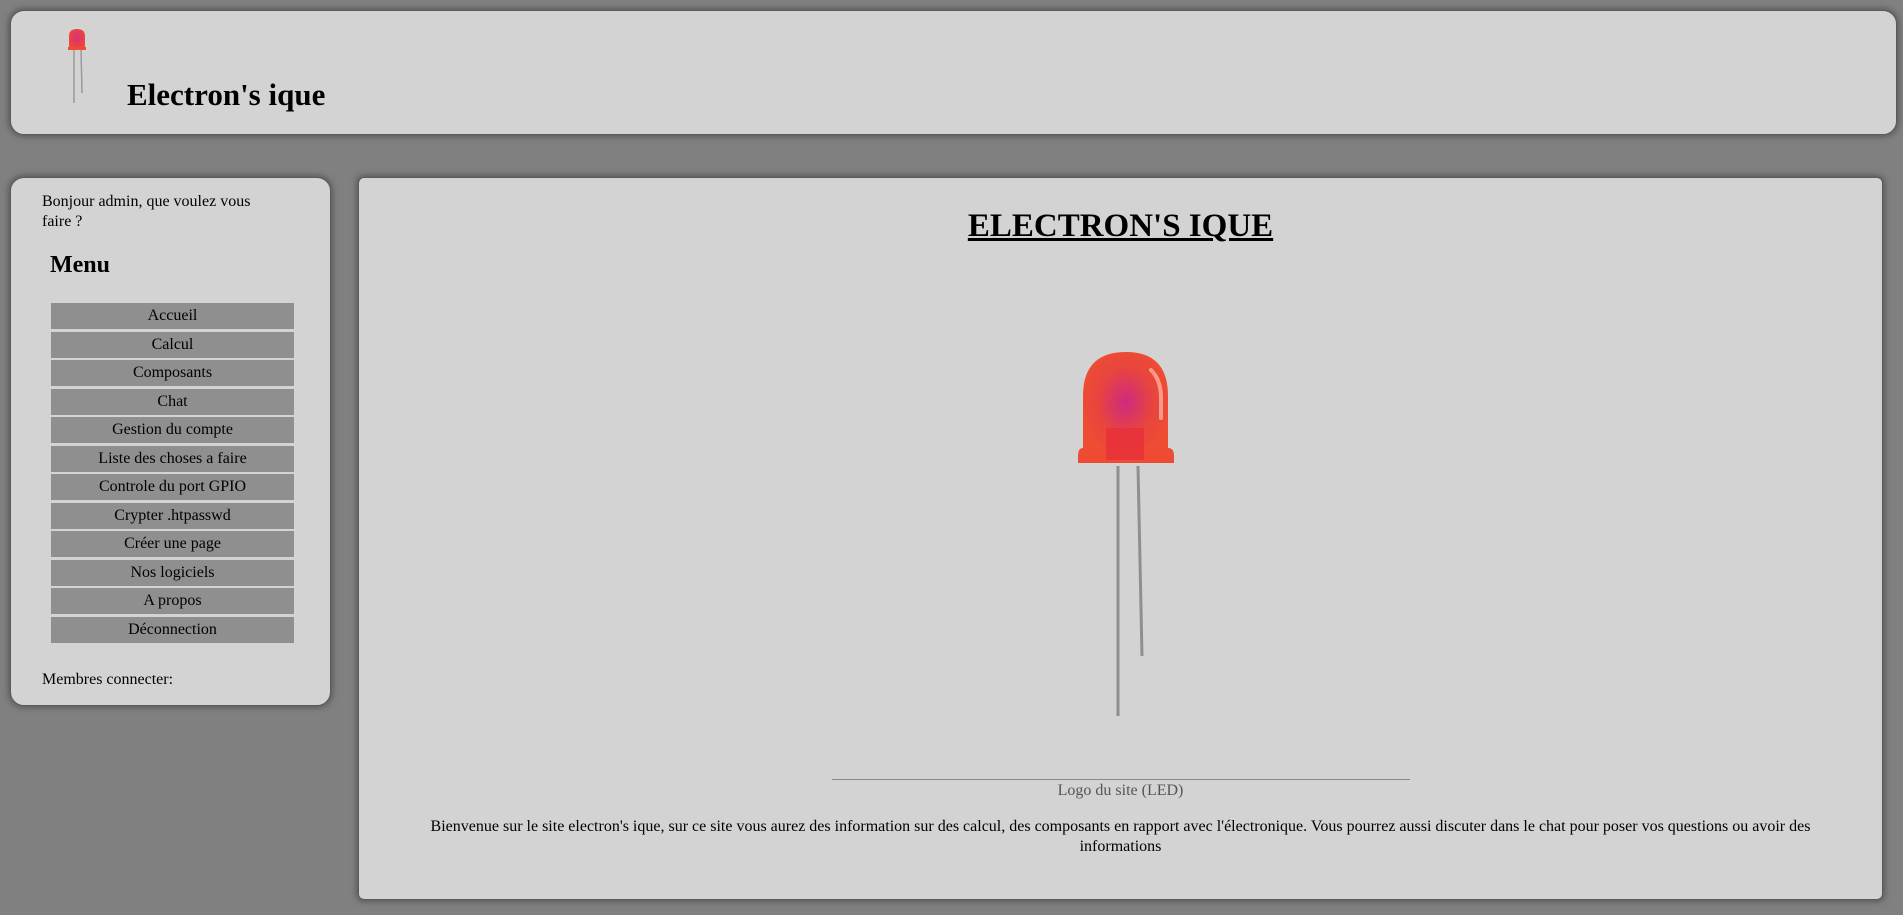 This screenshot has width=1903, height=915. What do you see at coordinates (172, 401) in the screenshot?
I see `menu-item-chat: Chat` at bounding box center [172, 401].